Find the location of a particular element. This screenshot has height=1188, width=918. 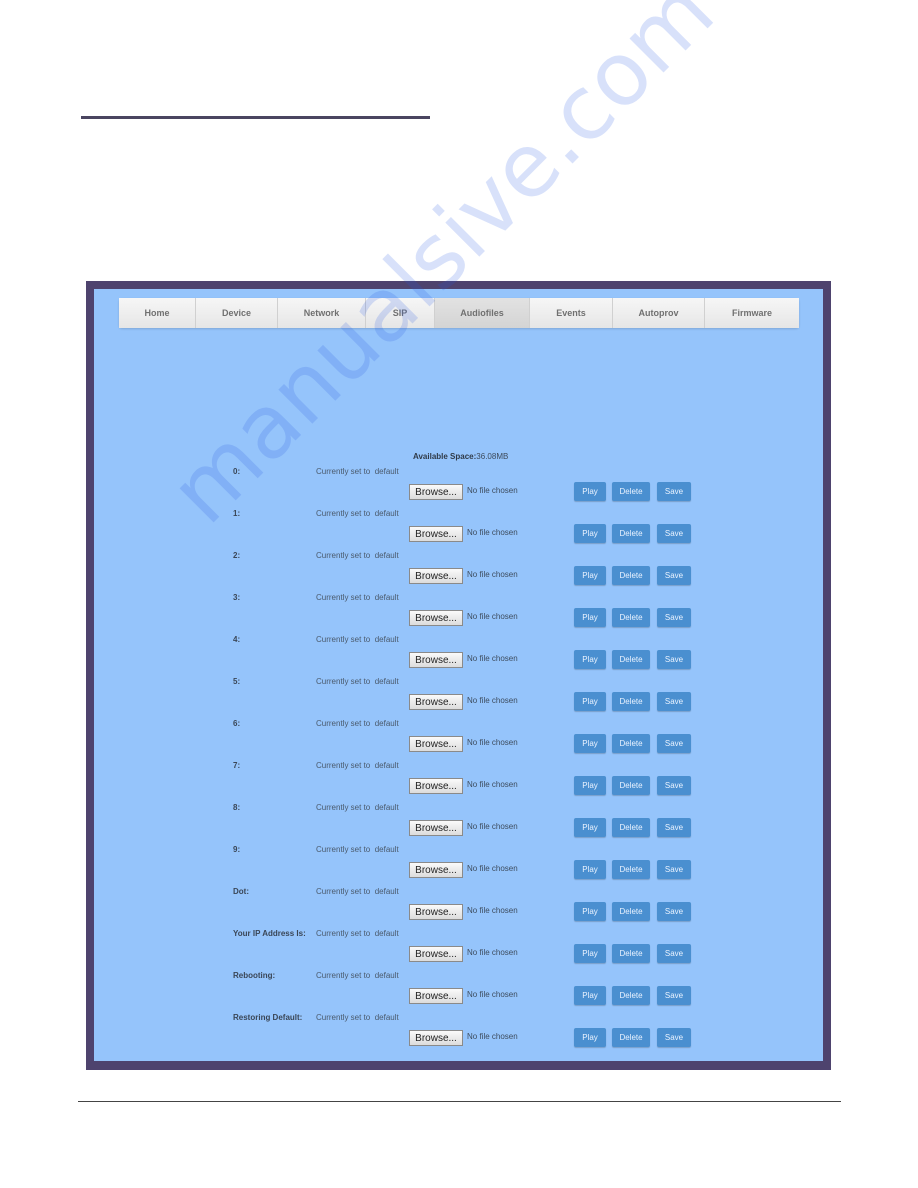

audiofile-label: 6: is located at coordinates (237, 723).